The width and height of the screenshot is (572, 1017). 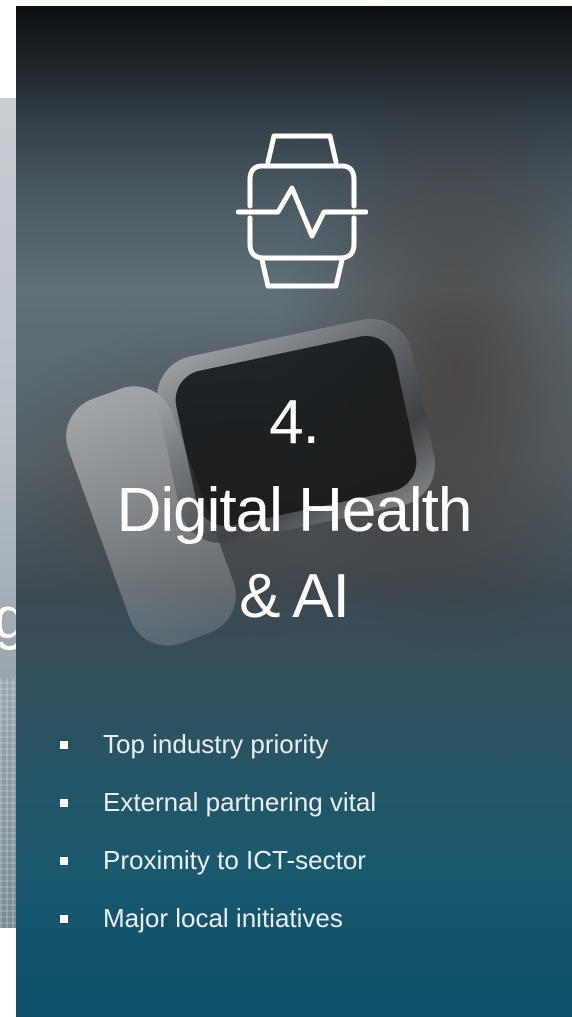 What do you see at coordinates (294, 422) in the screenshot?
I see `card-number: 4.` at bounding box center [294, 422].